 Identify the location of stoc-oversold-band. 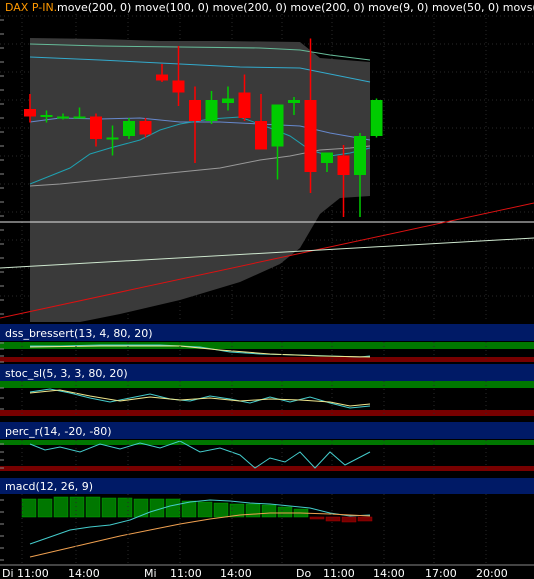
(267, 413).